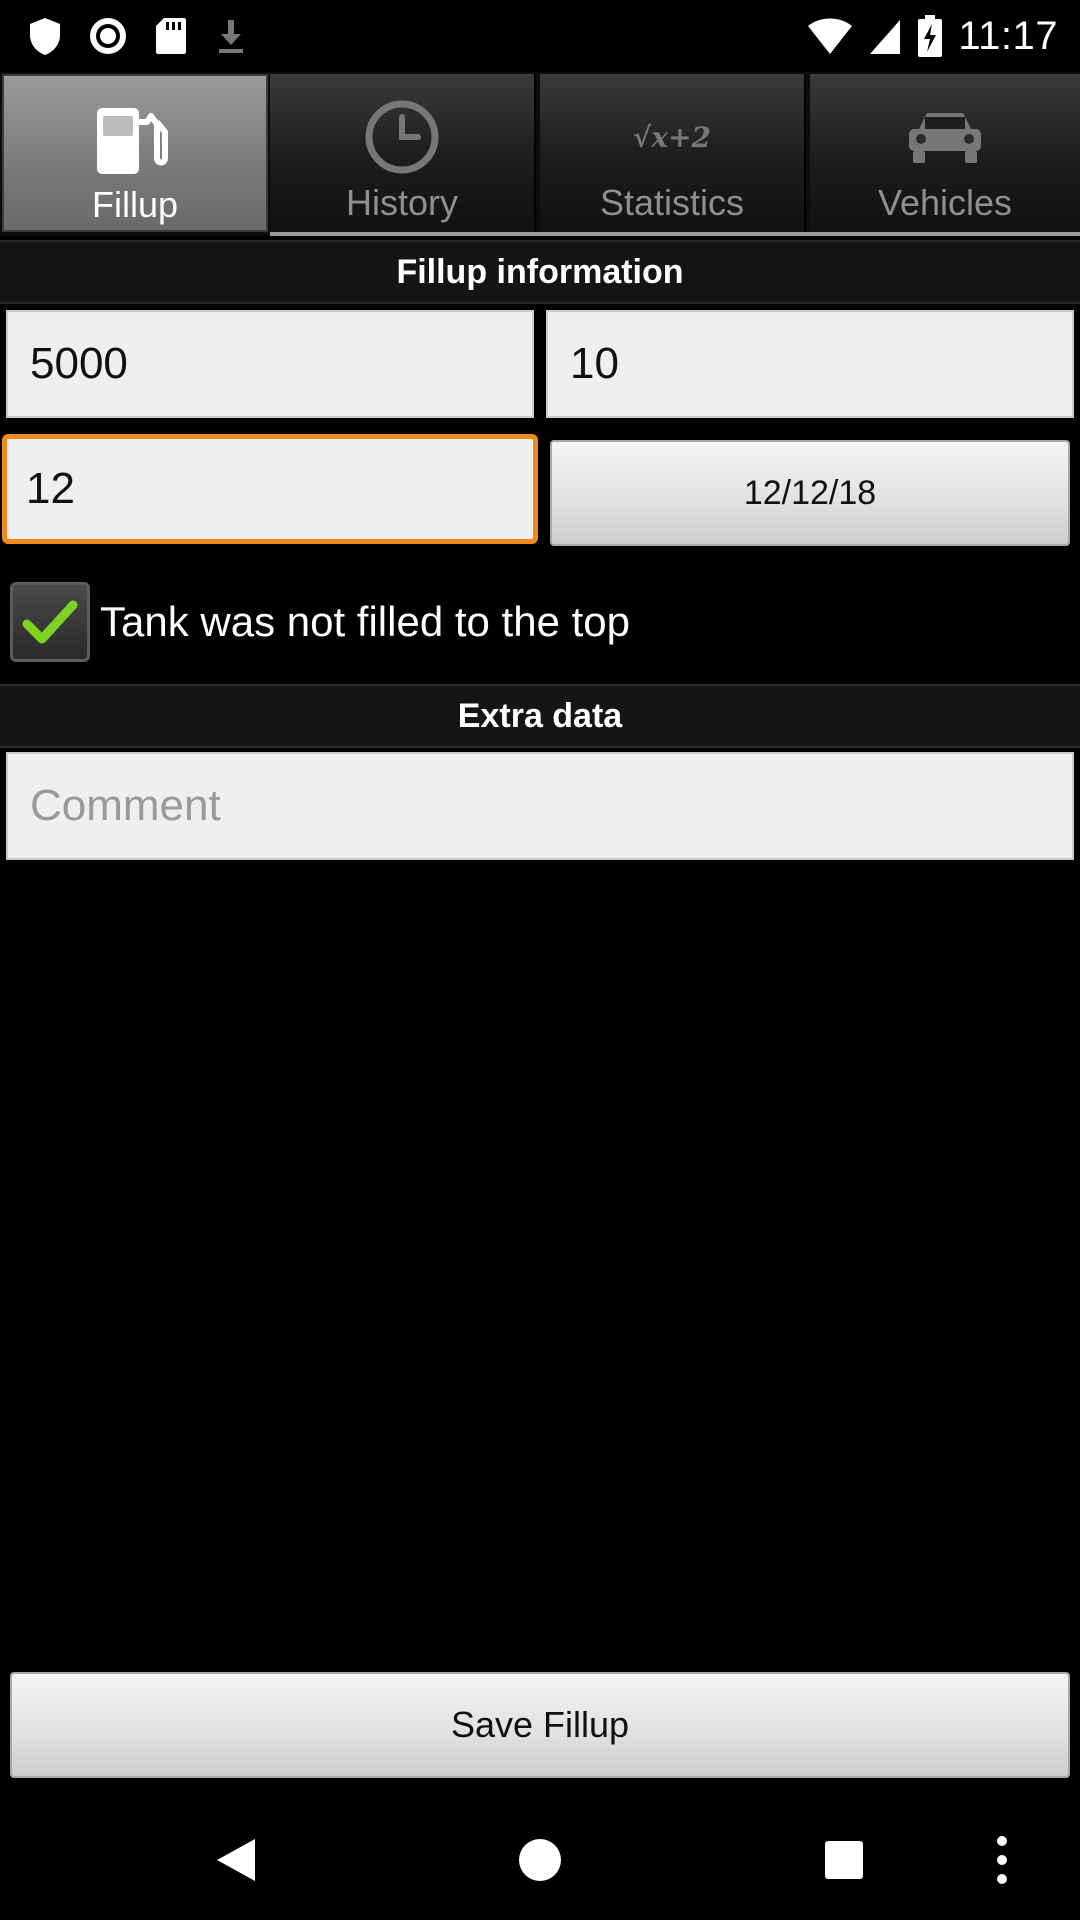  Describe the element at coordinates (236, 1860) in the screenshot. I see `back-icon` at that location.